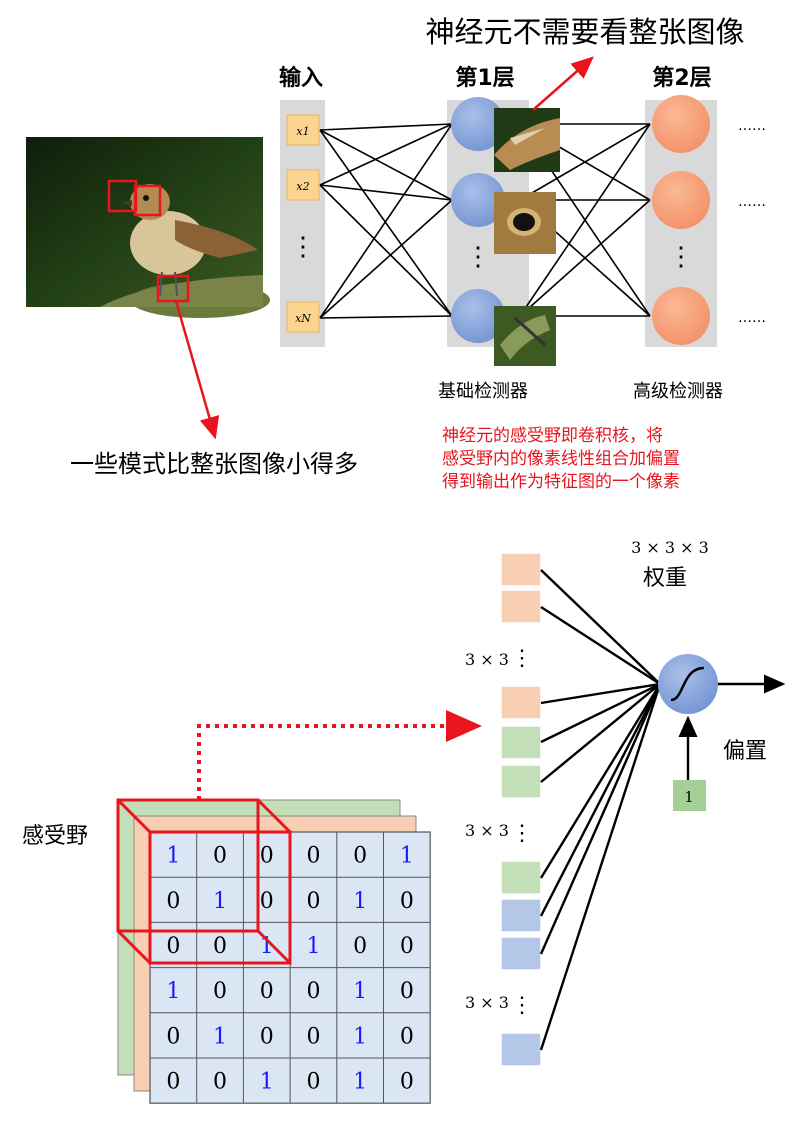 This screenshot has width=800, height=1131. Describe the element at coordinates (478, 257) in the screenshot. I see `layer1-vdots: ⋮` at that location.